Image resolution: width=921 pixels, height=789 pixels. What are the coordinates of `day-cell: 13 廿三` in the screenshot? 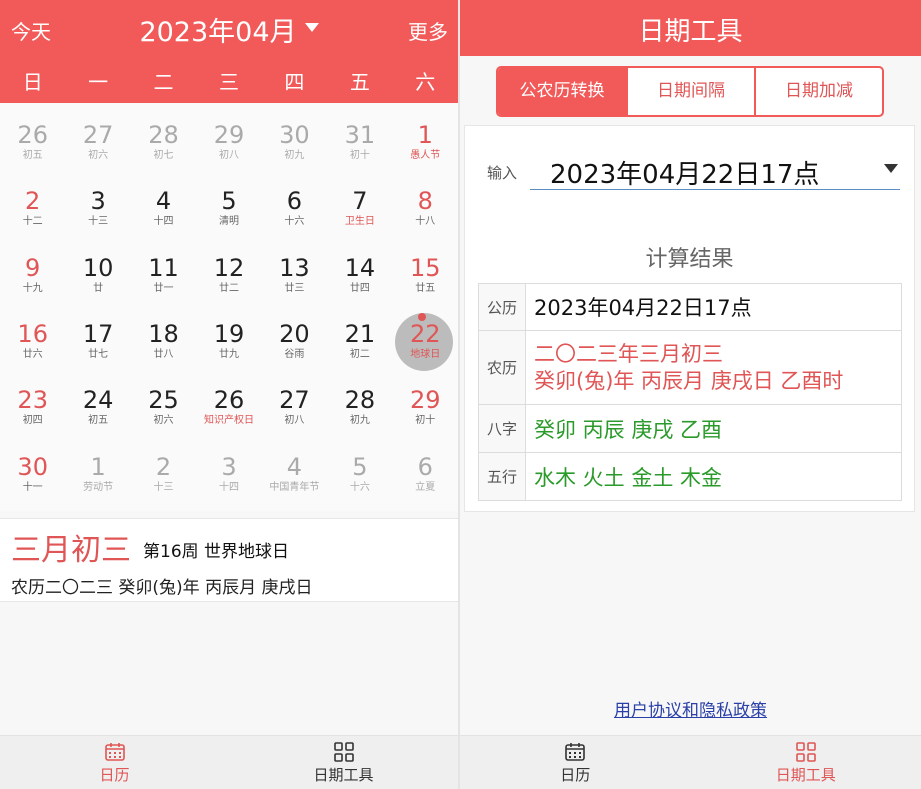 It's located at (294, 269).